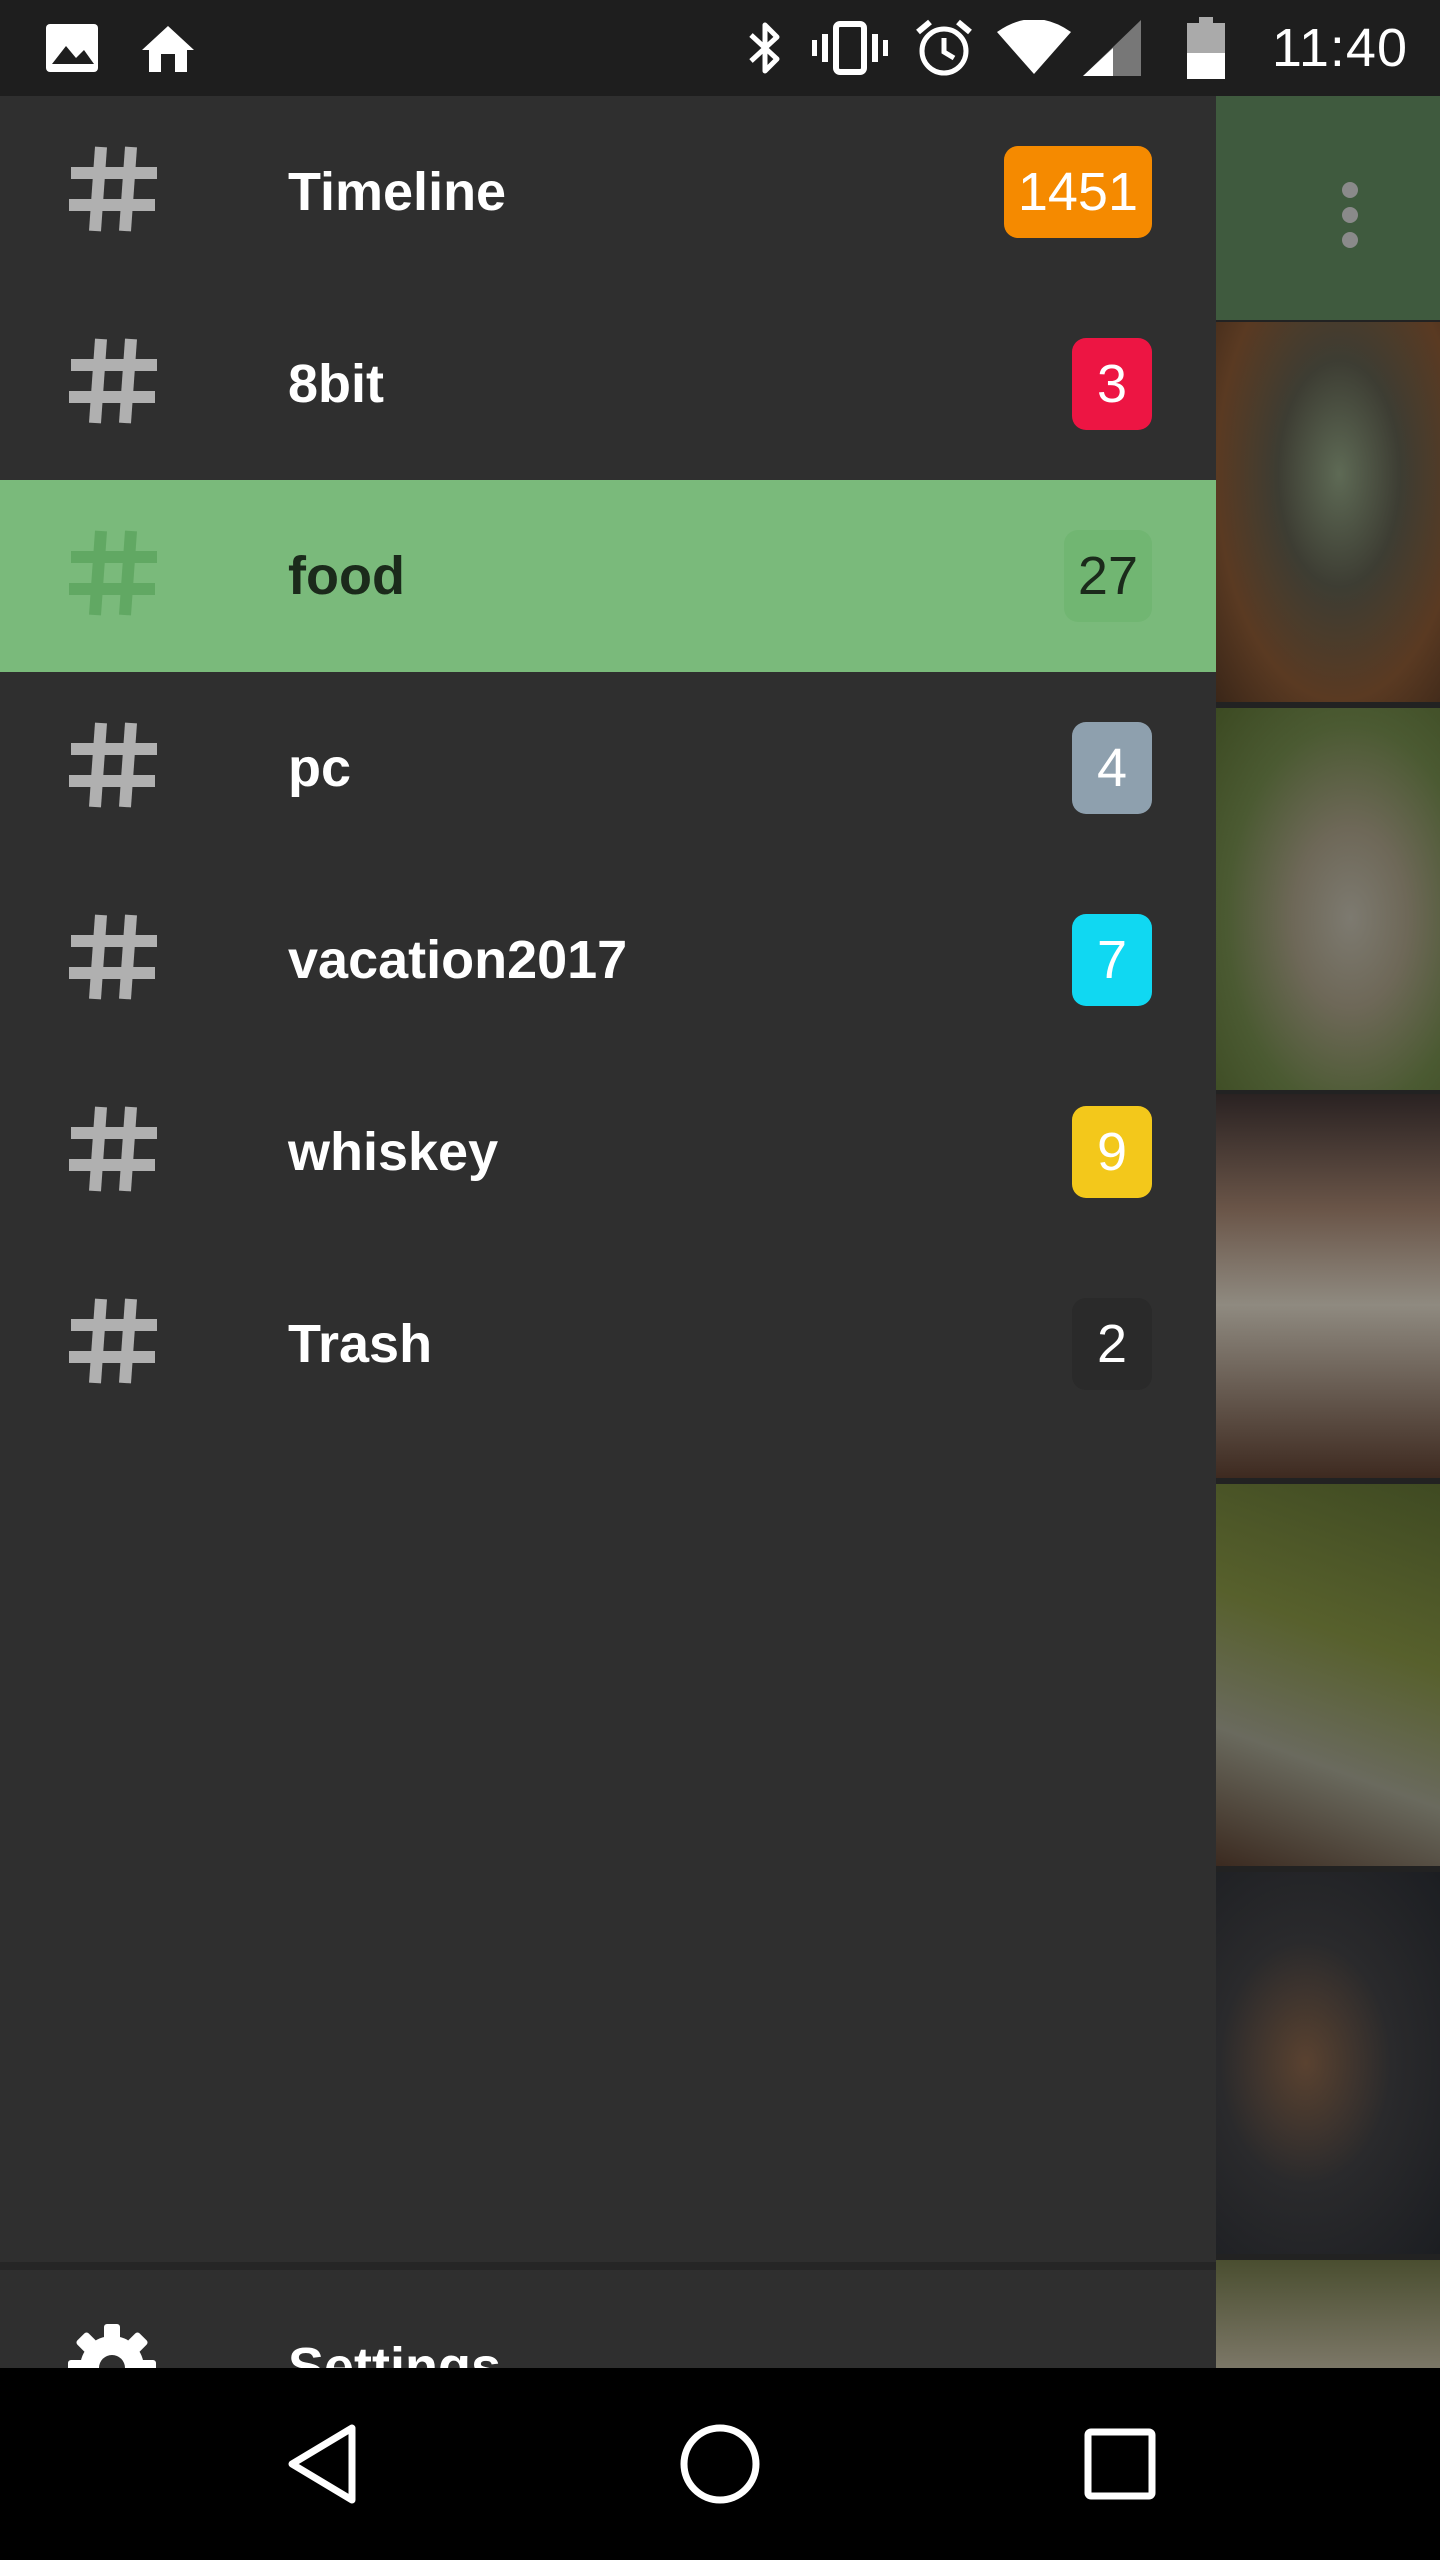  Describe the element at coordinates (360, 1344) in the screenshot. I see `drawer-item-label: Trash` at that location.